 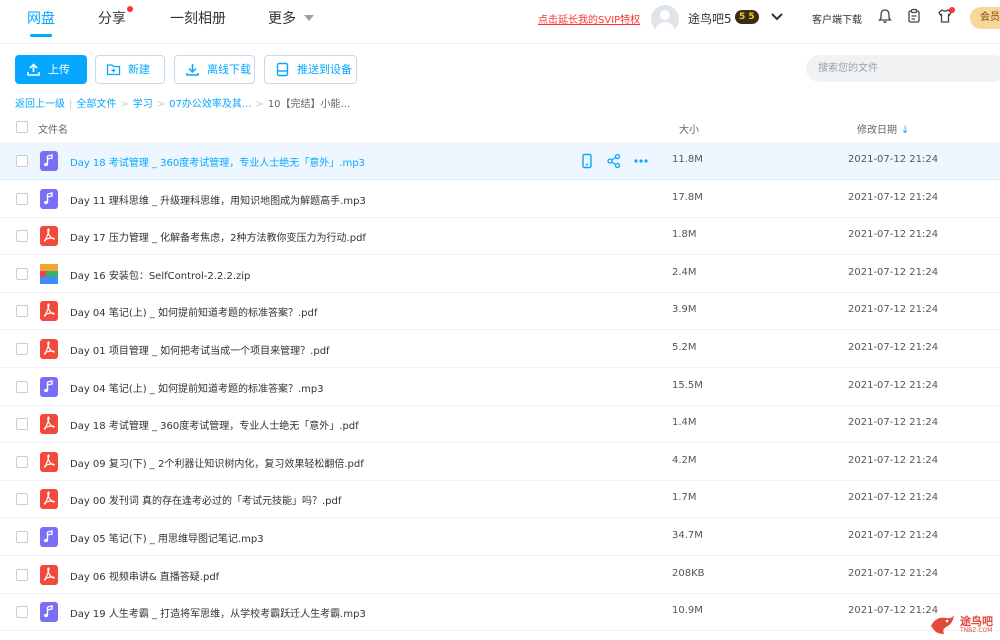 I want to click on file-size: 5.2M, so click(x=684, y=347).